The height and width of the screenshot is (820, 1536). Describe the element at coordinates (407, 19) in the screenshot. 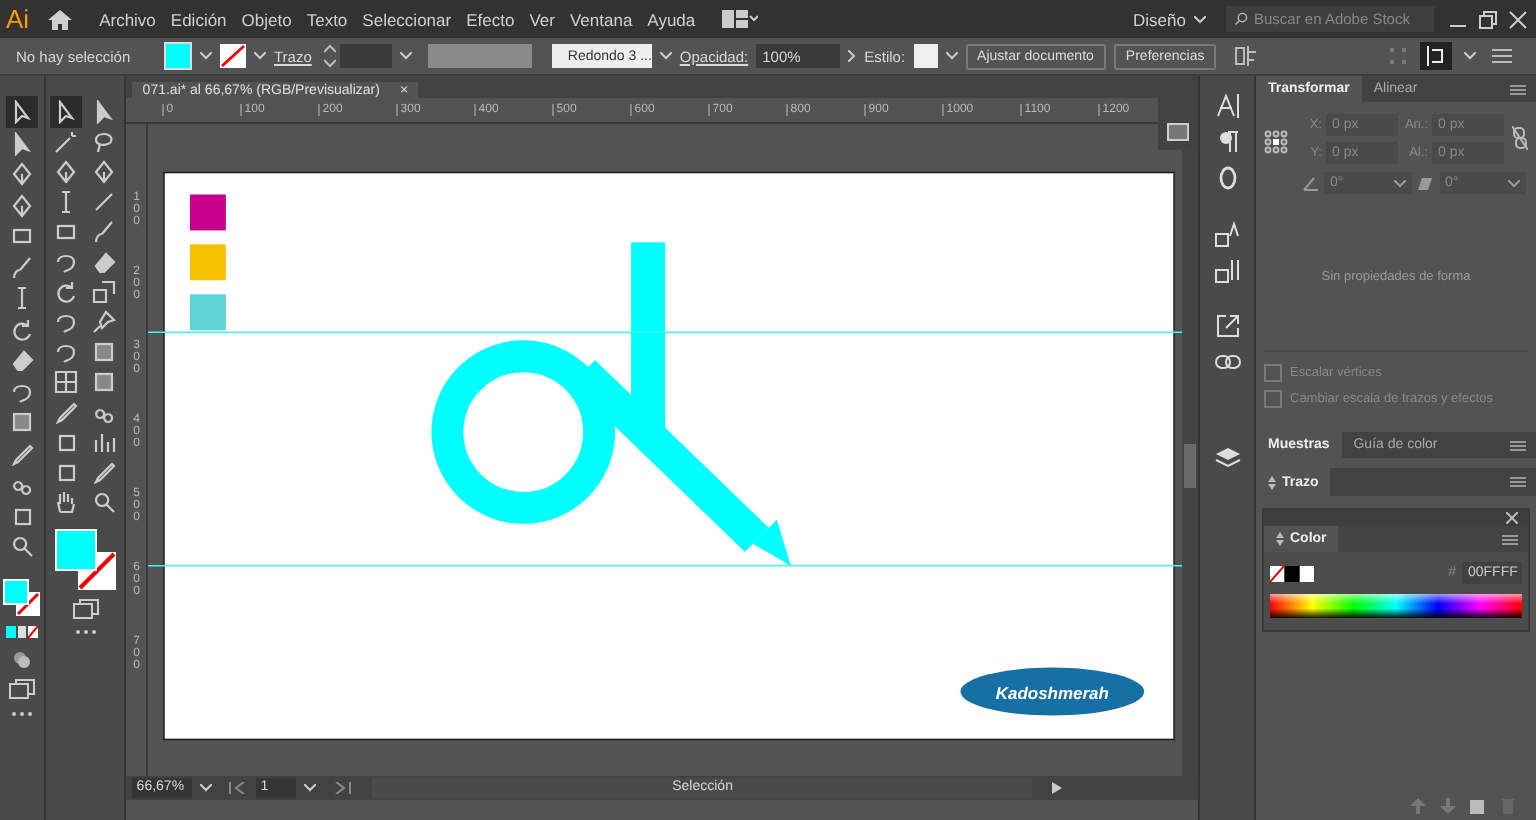

I see `menu-item: Seleccionar` at that location.